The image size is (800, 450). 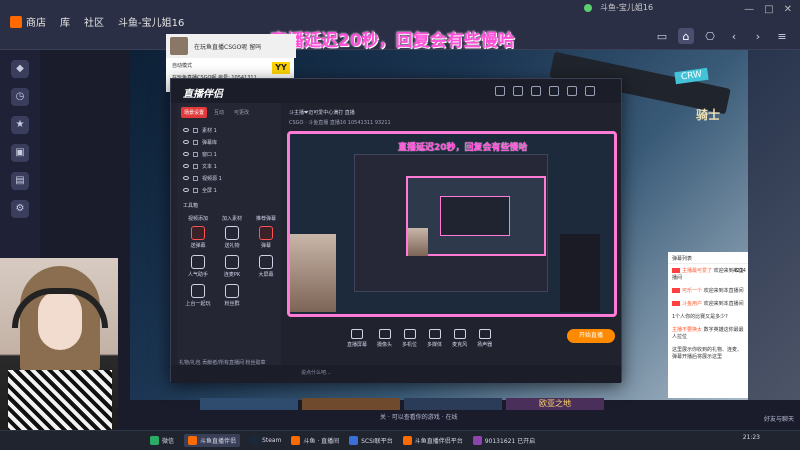 What do you see at coordinates (782, 36) in the screenshot?
I see `menu-icon: ≡` at bounding box center [782, 36].